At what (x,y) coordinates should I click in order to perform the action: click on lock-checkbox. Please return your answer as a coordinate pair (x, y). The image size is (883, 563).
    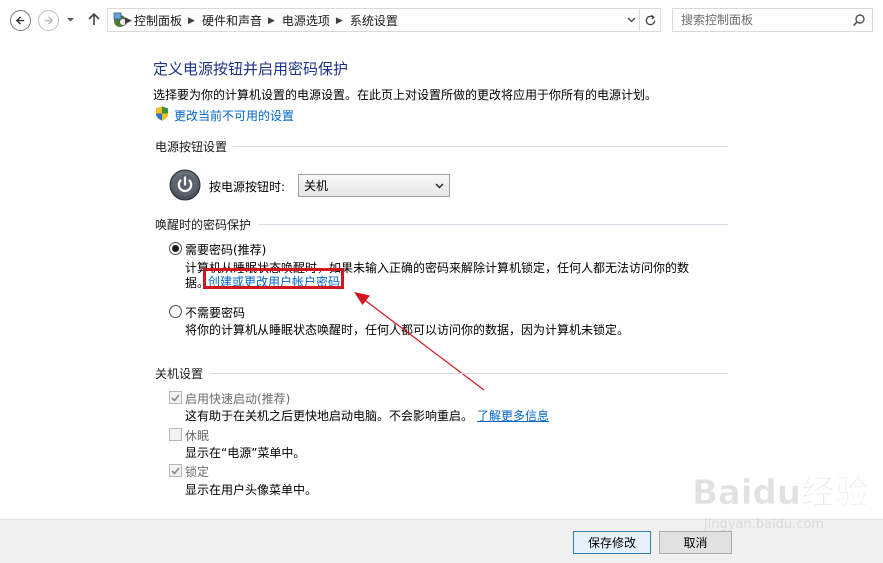
    Looking at the image, I should click on (175, 470).